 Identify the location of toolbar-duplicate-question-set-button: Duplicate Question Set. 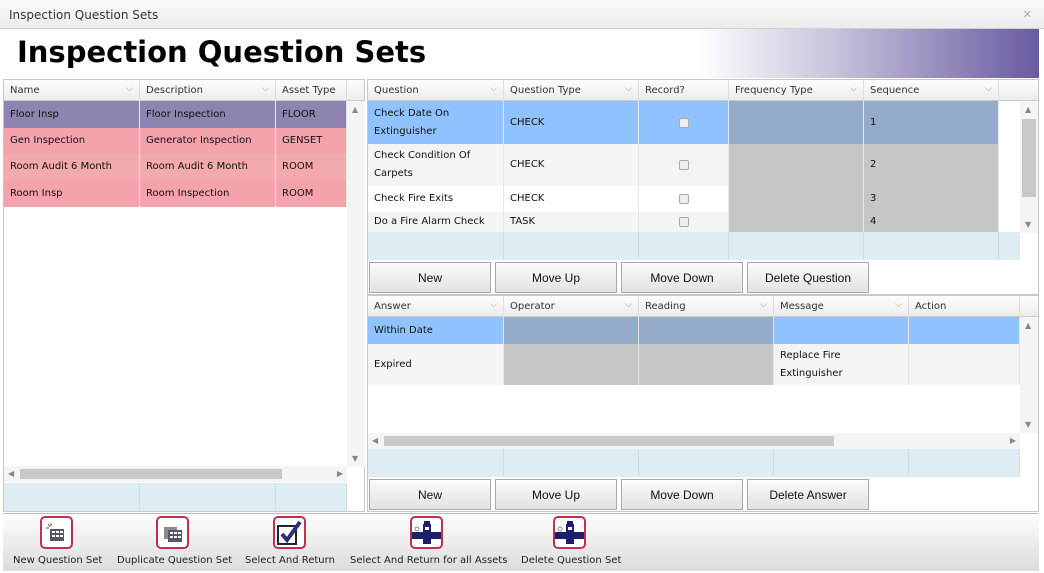
(174, 541).